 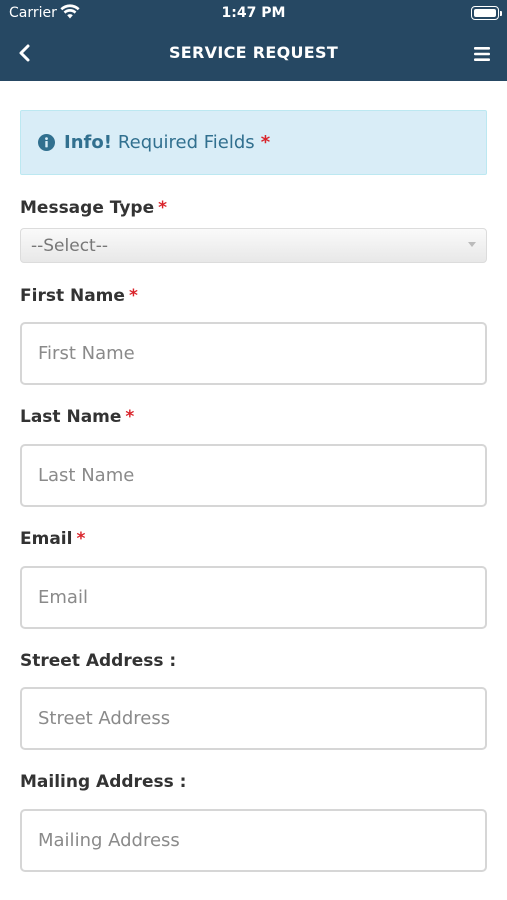 I want to click on info-alert: Info! Required Fields *, so click(x=253, y=142).